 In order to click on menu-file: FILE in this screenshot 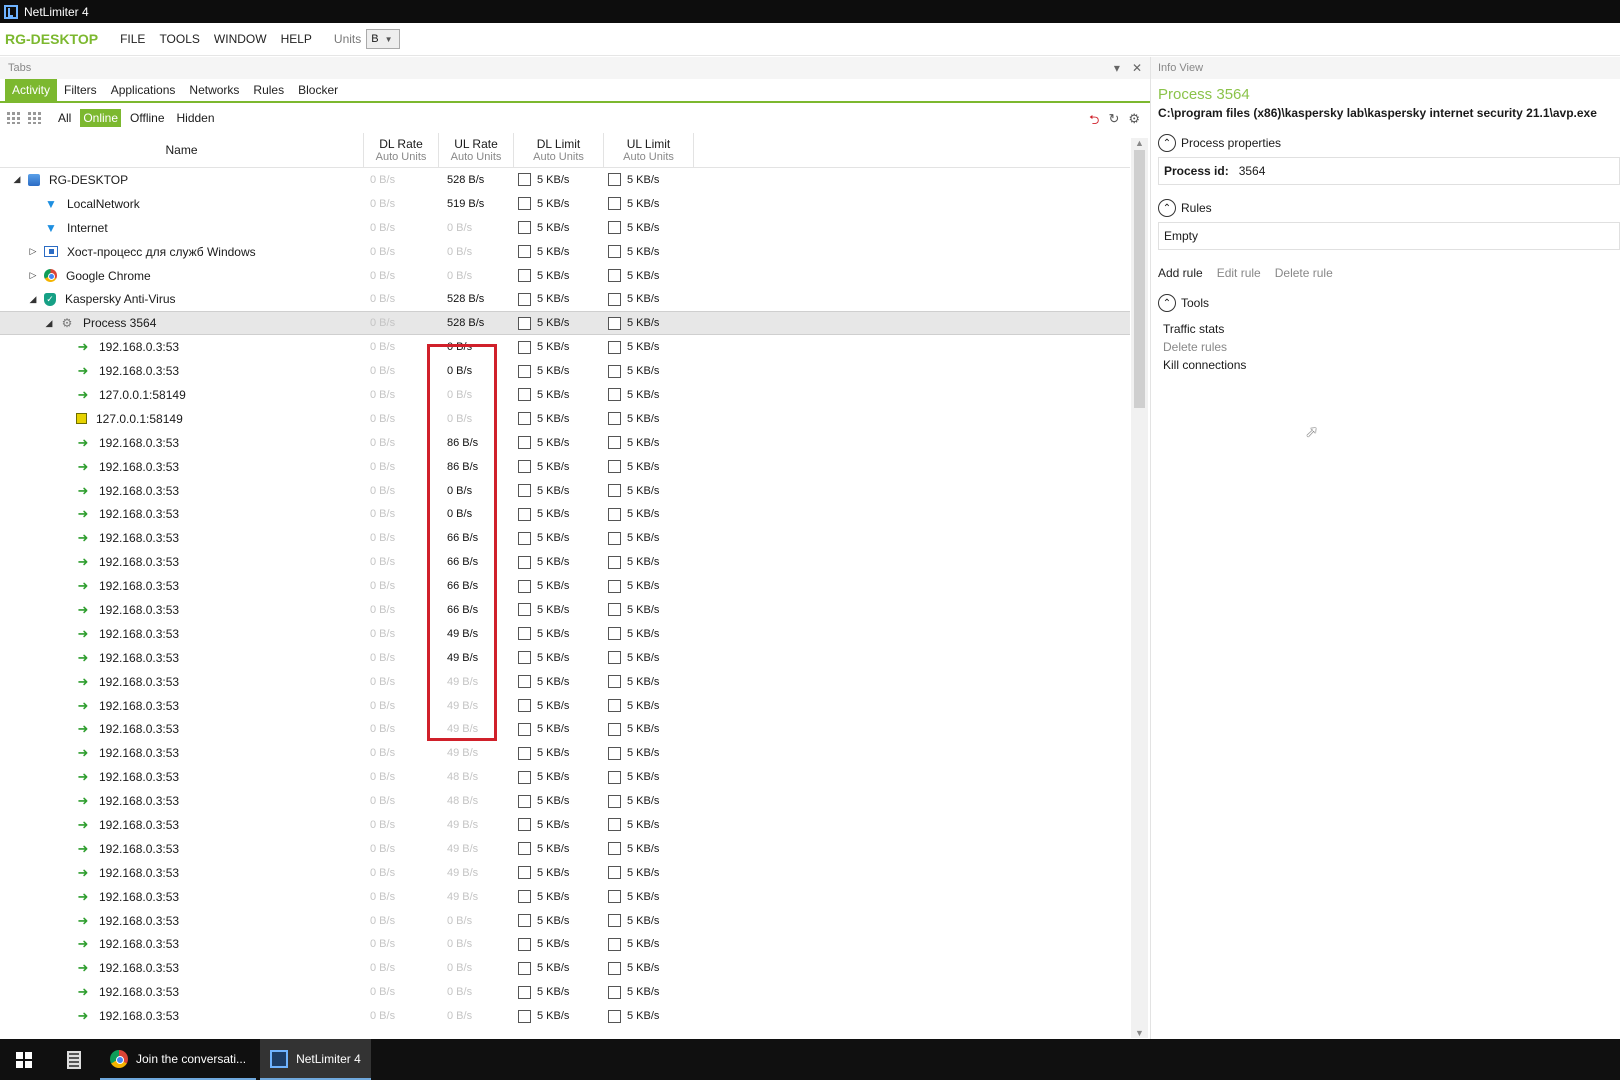, I will do `click(132, 39)`.